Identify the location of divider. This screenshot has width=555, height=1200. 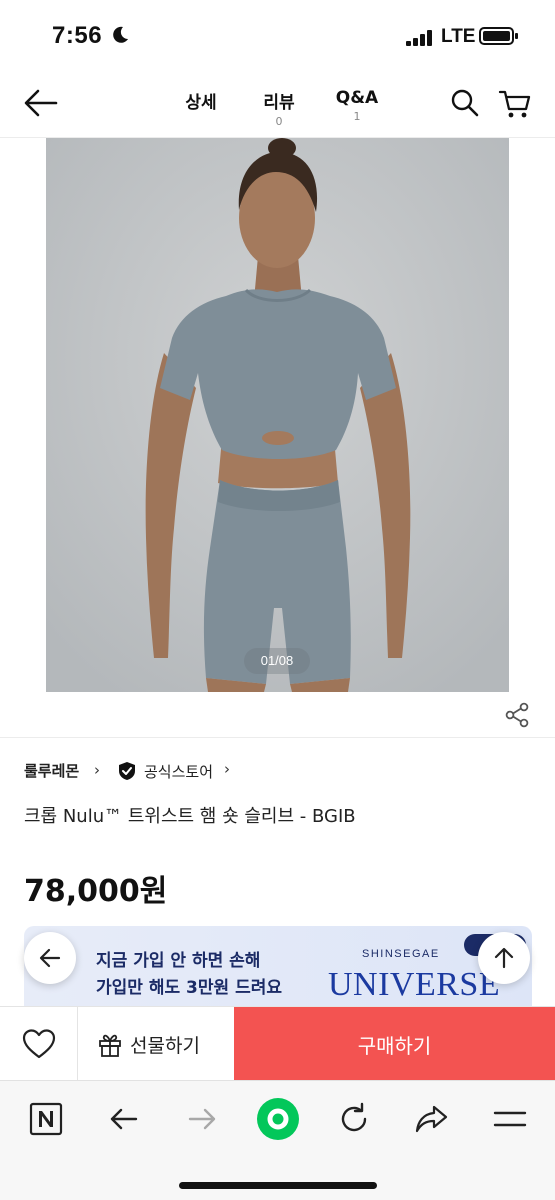
(277, 737).